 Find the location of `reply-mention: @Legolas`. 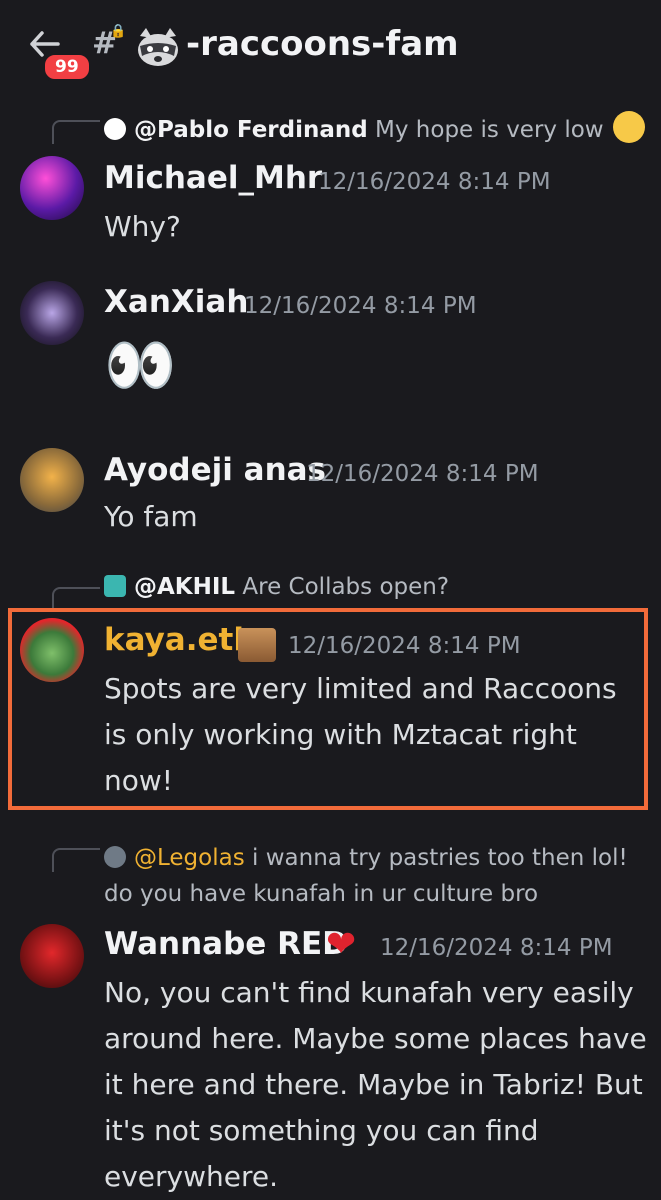

reply-mention: @Legolas is located at coordinates (189, 858).